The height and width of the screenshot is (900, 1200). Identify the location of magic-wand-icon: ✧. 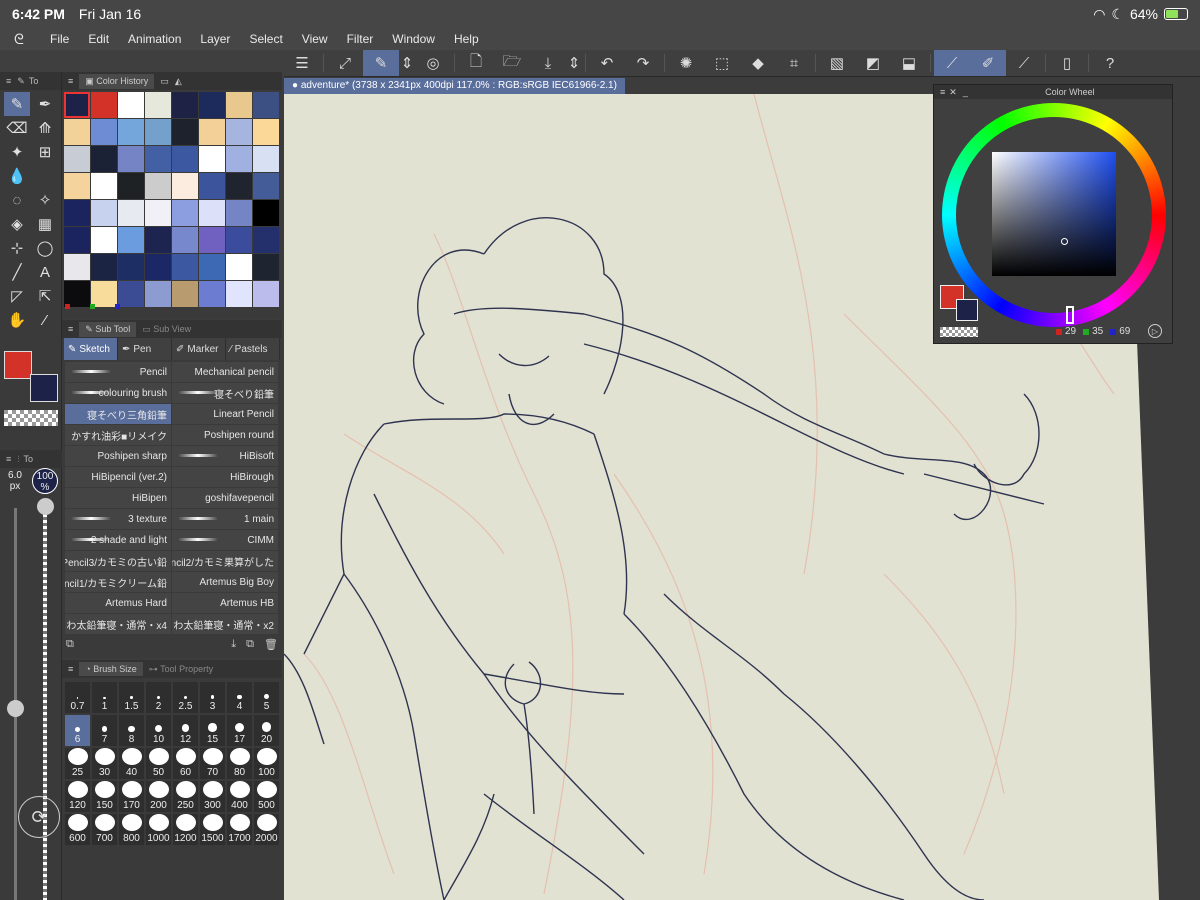
(45, 200).